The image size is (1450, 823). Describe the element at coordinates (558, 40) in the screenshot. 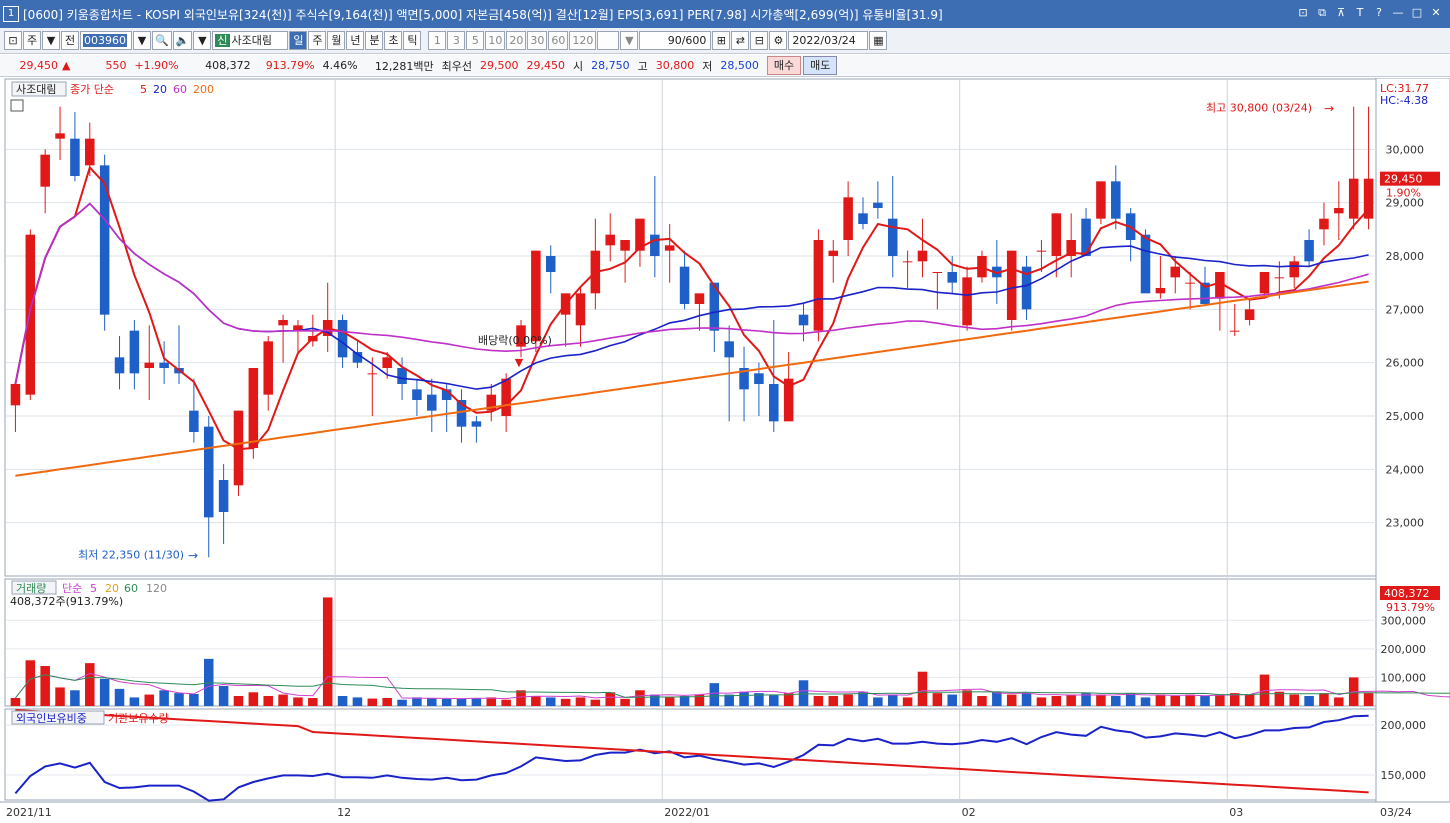

I see `interval-60: 60` at that location.